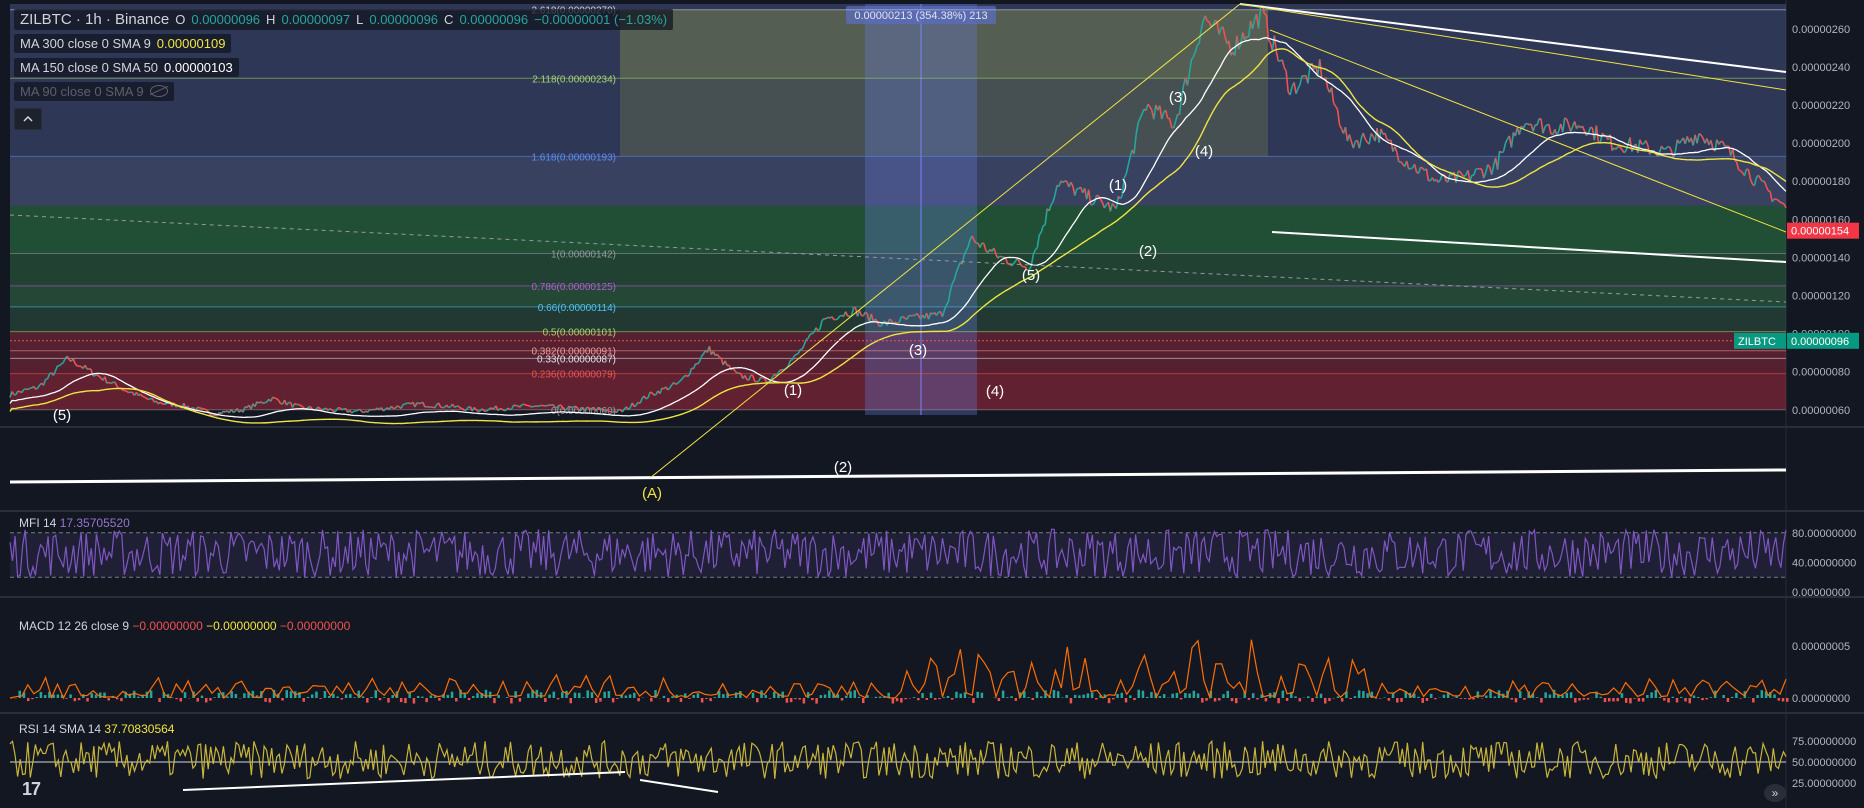  I want to click on fib-label: 0.66(0.00000114), so click(577, 308).